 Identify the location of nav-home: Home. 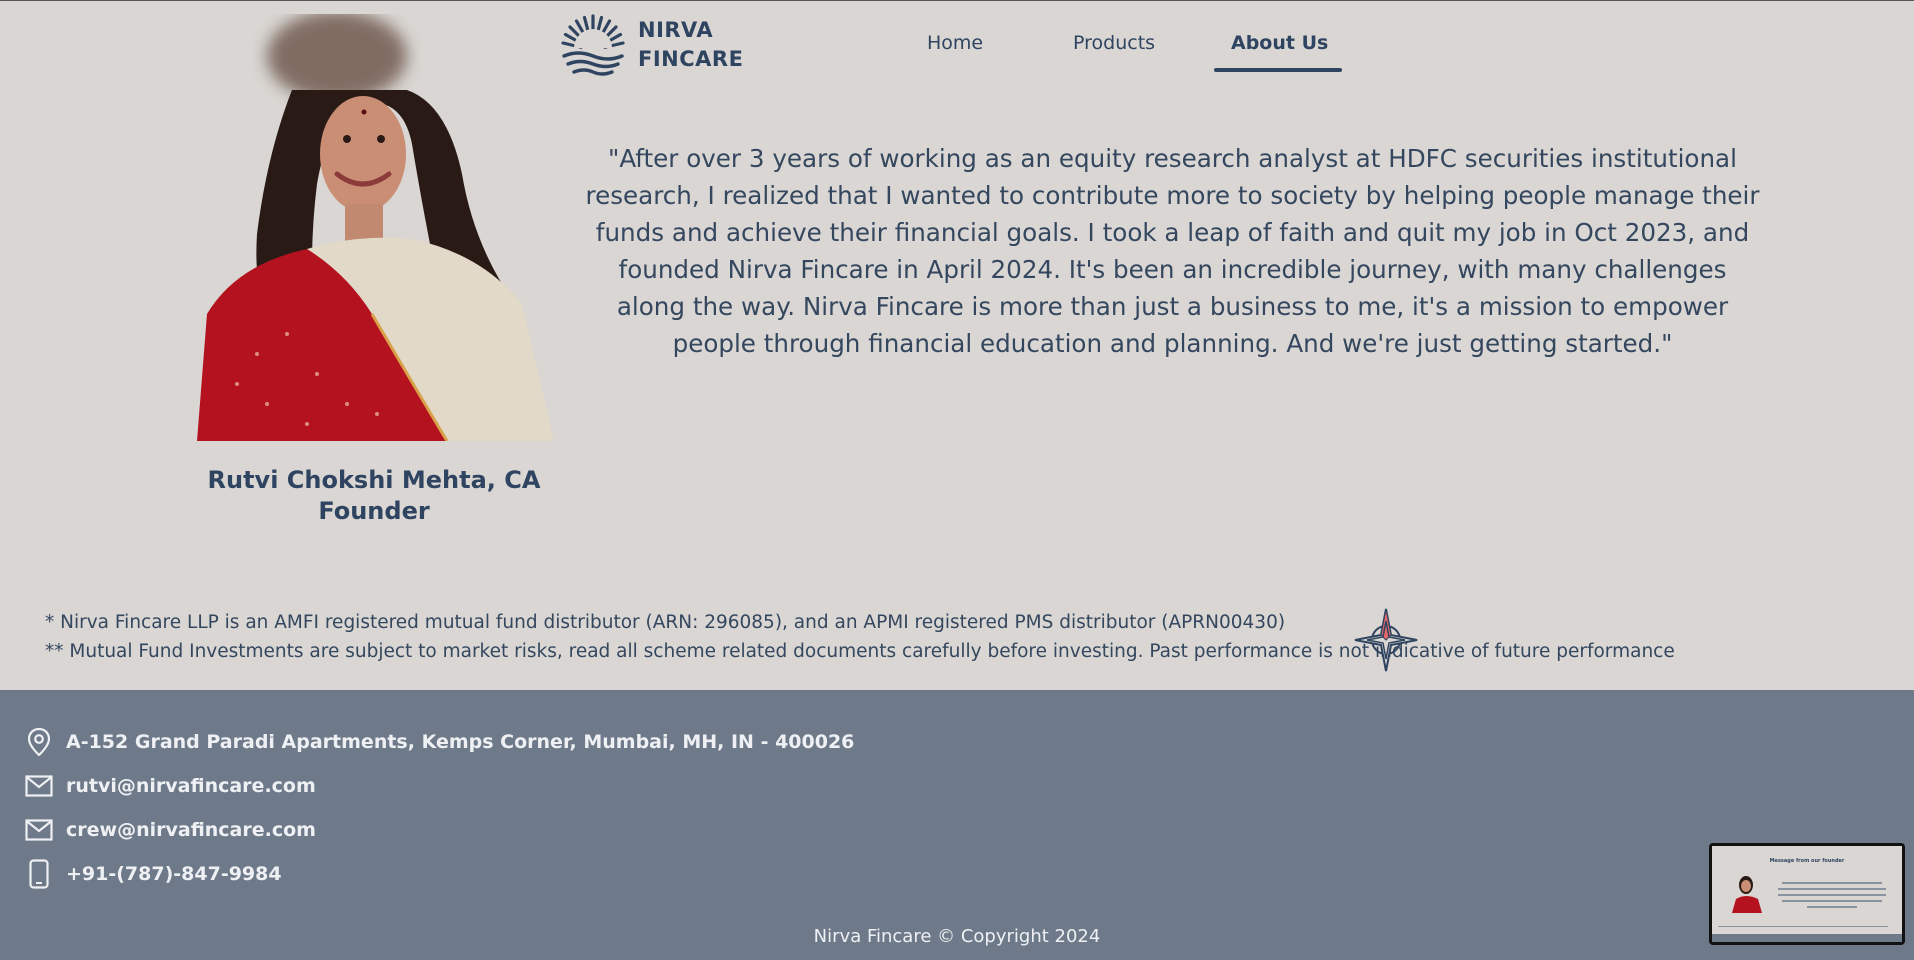
(955, 43).